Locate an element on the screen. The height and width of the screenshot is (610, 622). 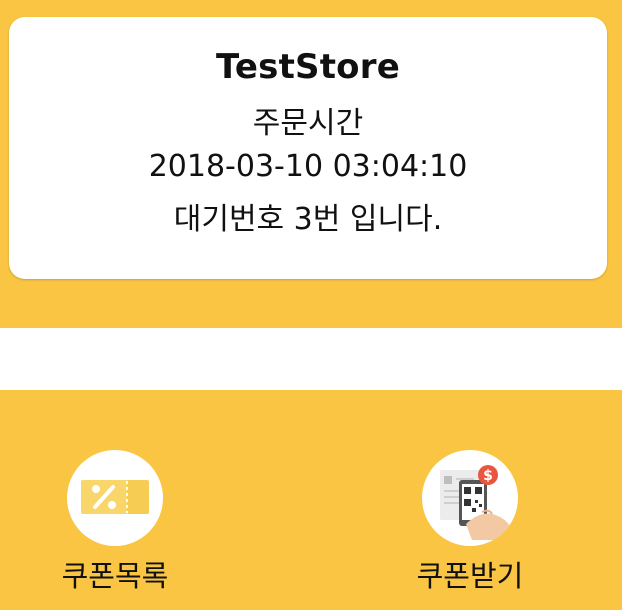
queue-number-message: 대기번호 3번 입니다. is located at coordinates (308, 219).